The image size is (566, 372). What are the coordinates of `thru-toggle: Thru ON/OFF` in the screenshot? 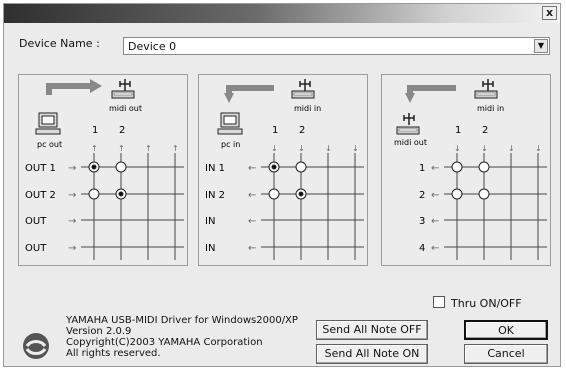 It's located at (477, 303).